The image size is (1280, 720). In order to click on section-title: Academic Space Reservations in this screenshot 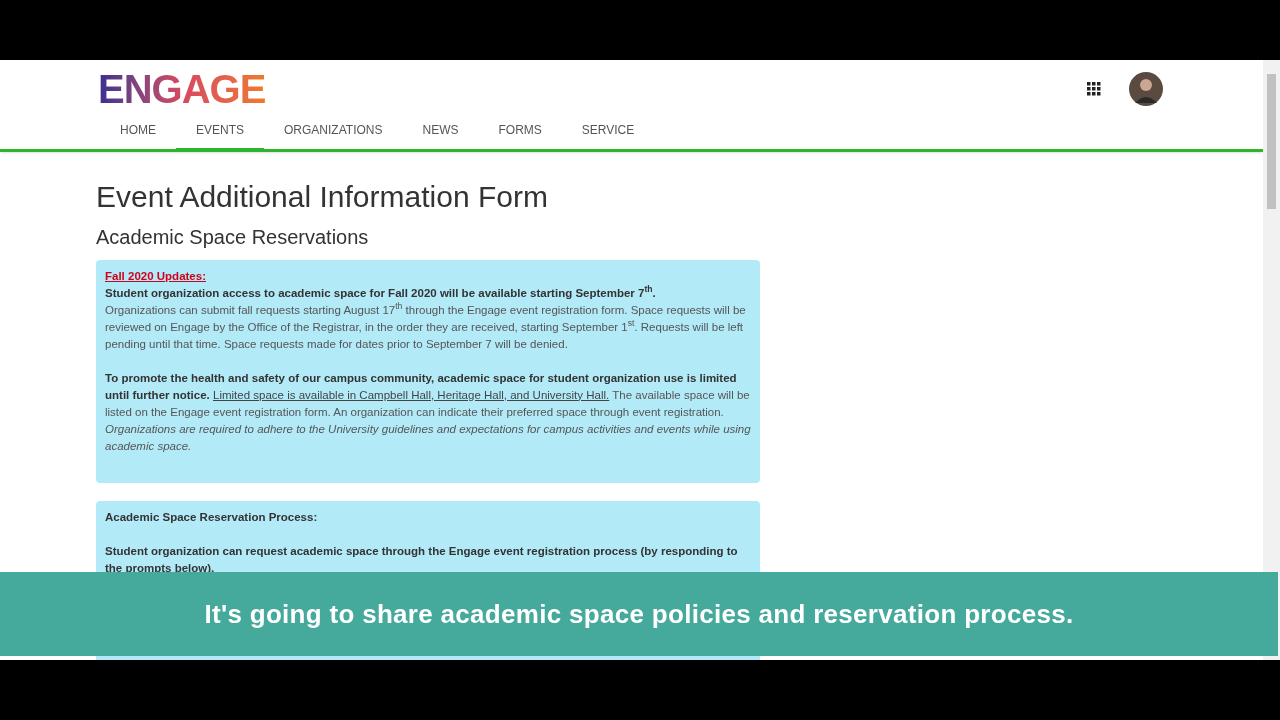, I will do `click(233, 237)`.